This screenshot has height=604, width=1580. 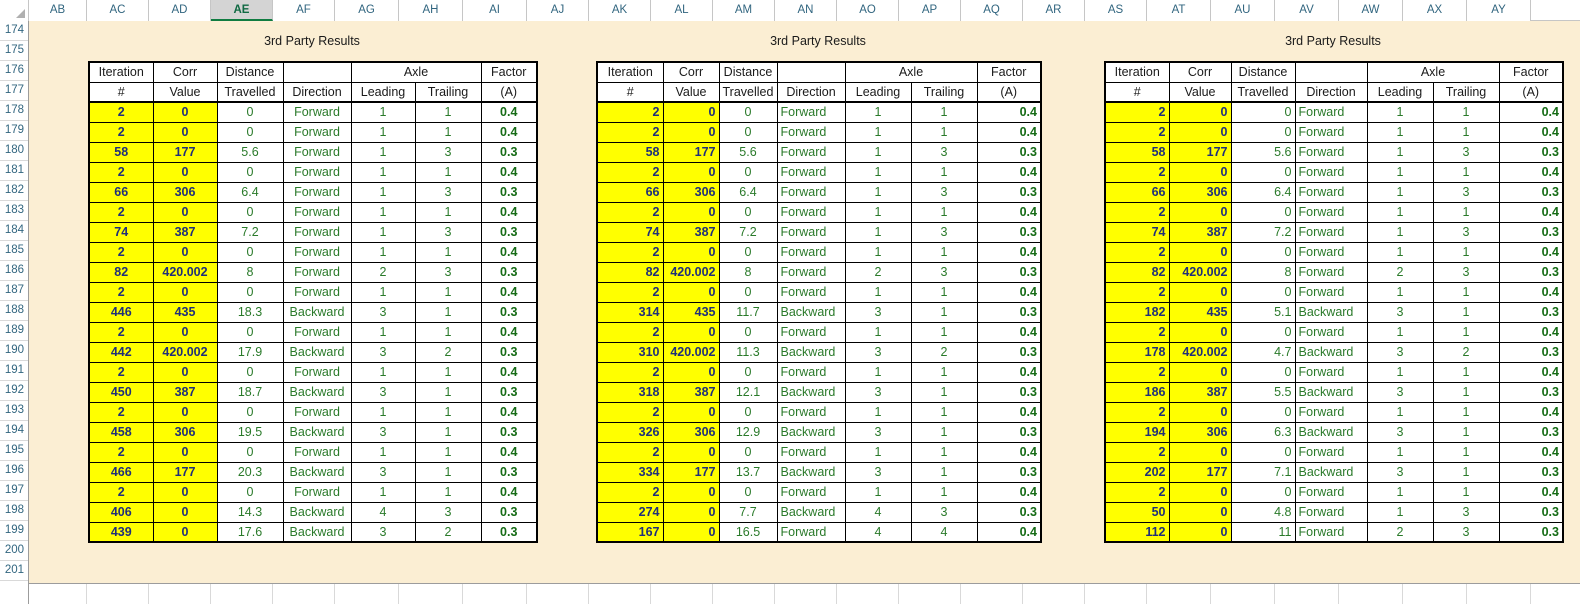 What do you see at coordinates (868, 10) in the screenshot?
I see `column-header-ao: AO` at bounding box center [868, 10].